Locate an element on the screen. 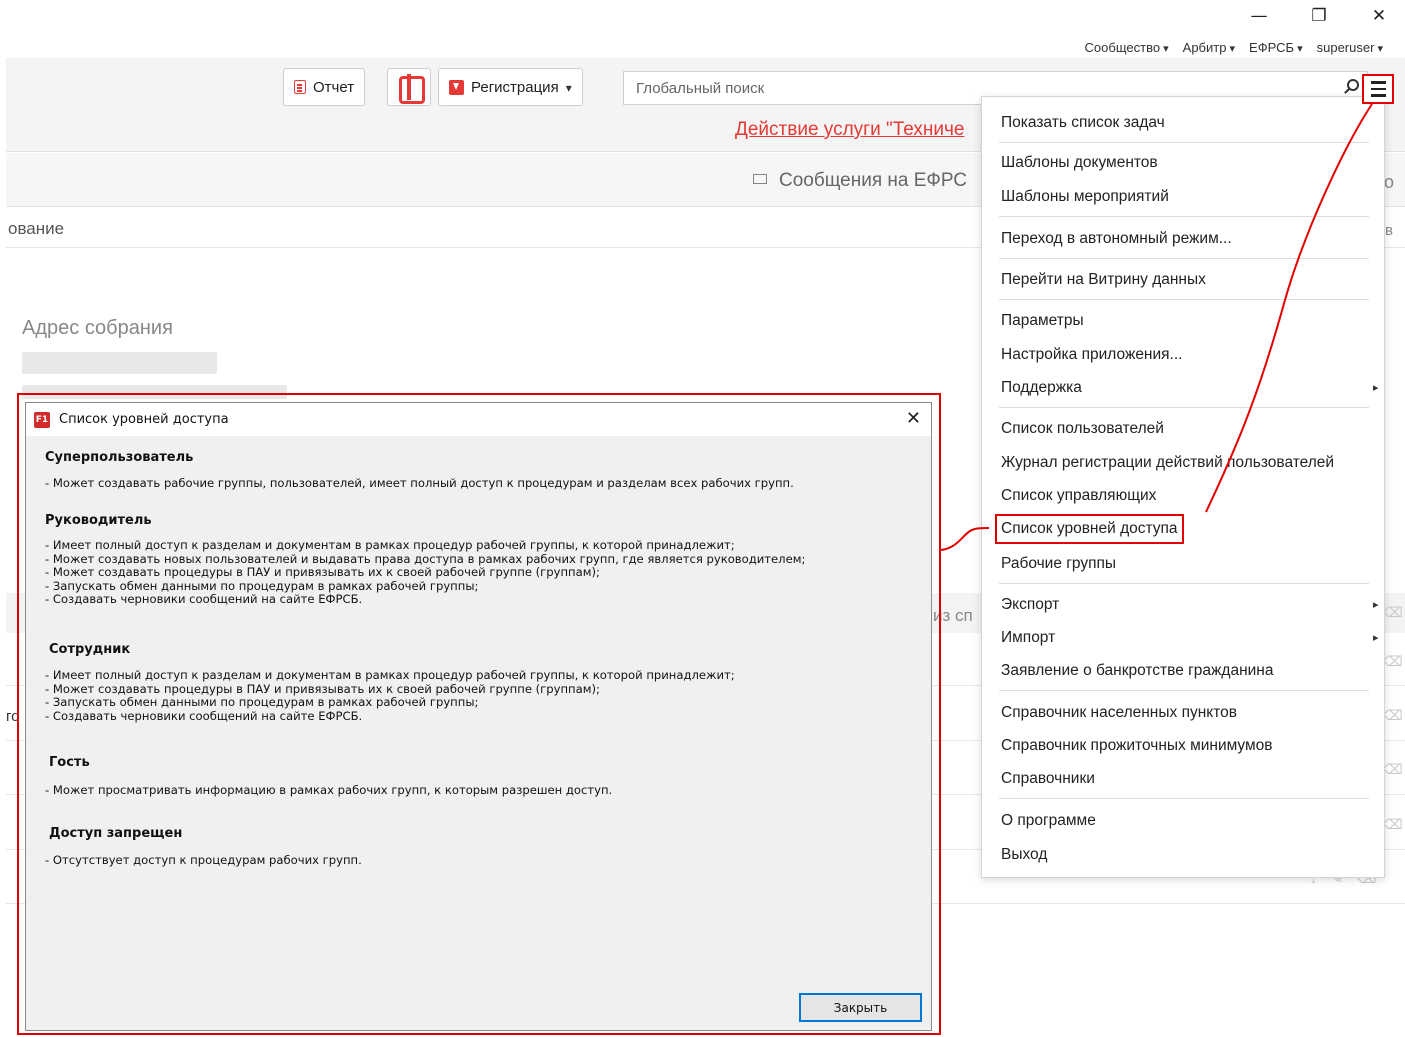 Image resolution: width=1405 pixels, height=1037 pixels. menu-item-event-templates: Шаблоны мероприятий is located at coordinates (1085, 197).